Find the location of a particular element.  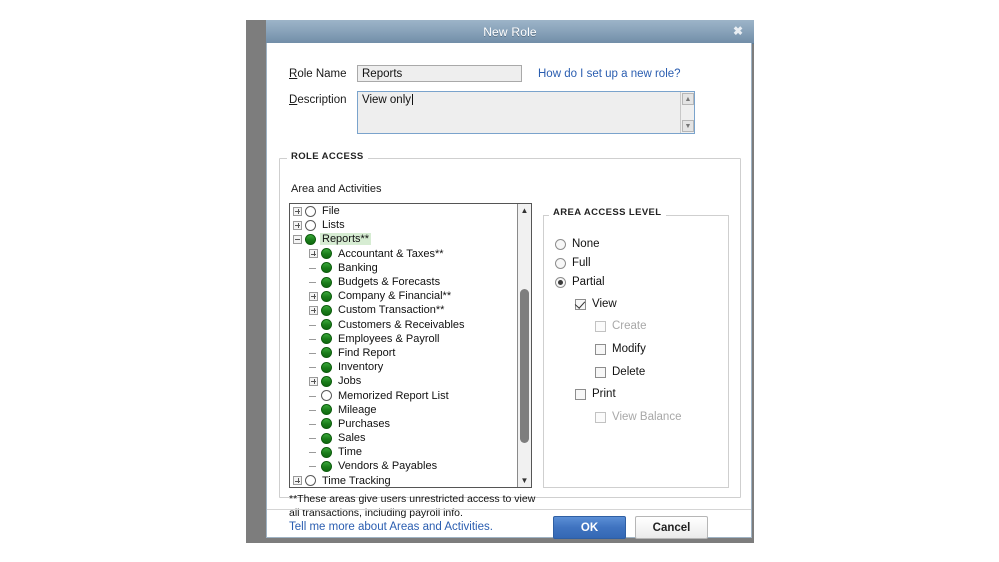

tree-item: Find Report is located at coordinates (404, 353).